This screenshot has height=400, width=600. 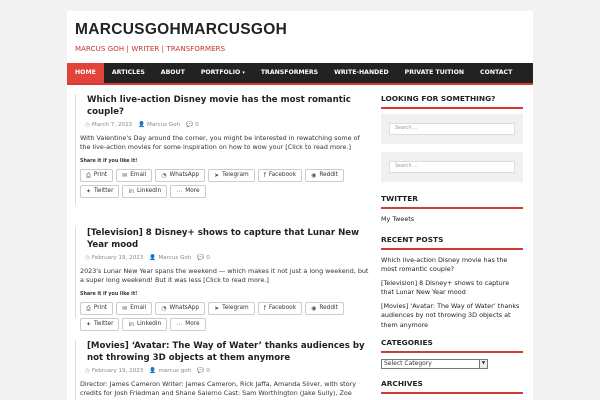 I want to click on whatsapp-icon: ◔, so click(x=164, y=175).